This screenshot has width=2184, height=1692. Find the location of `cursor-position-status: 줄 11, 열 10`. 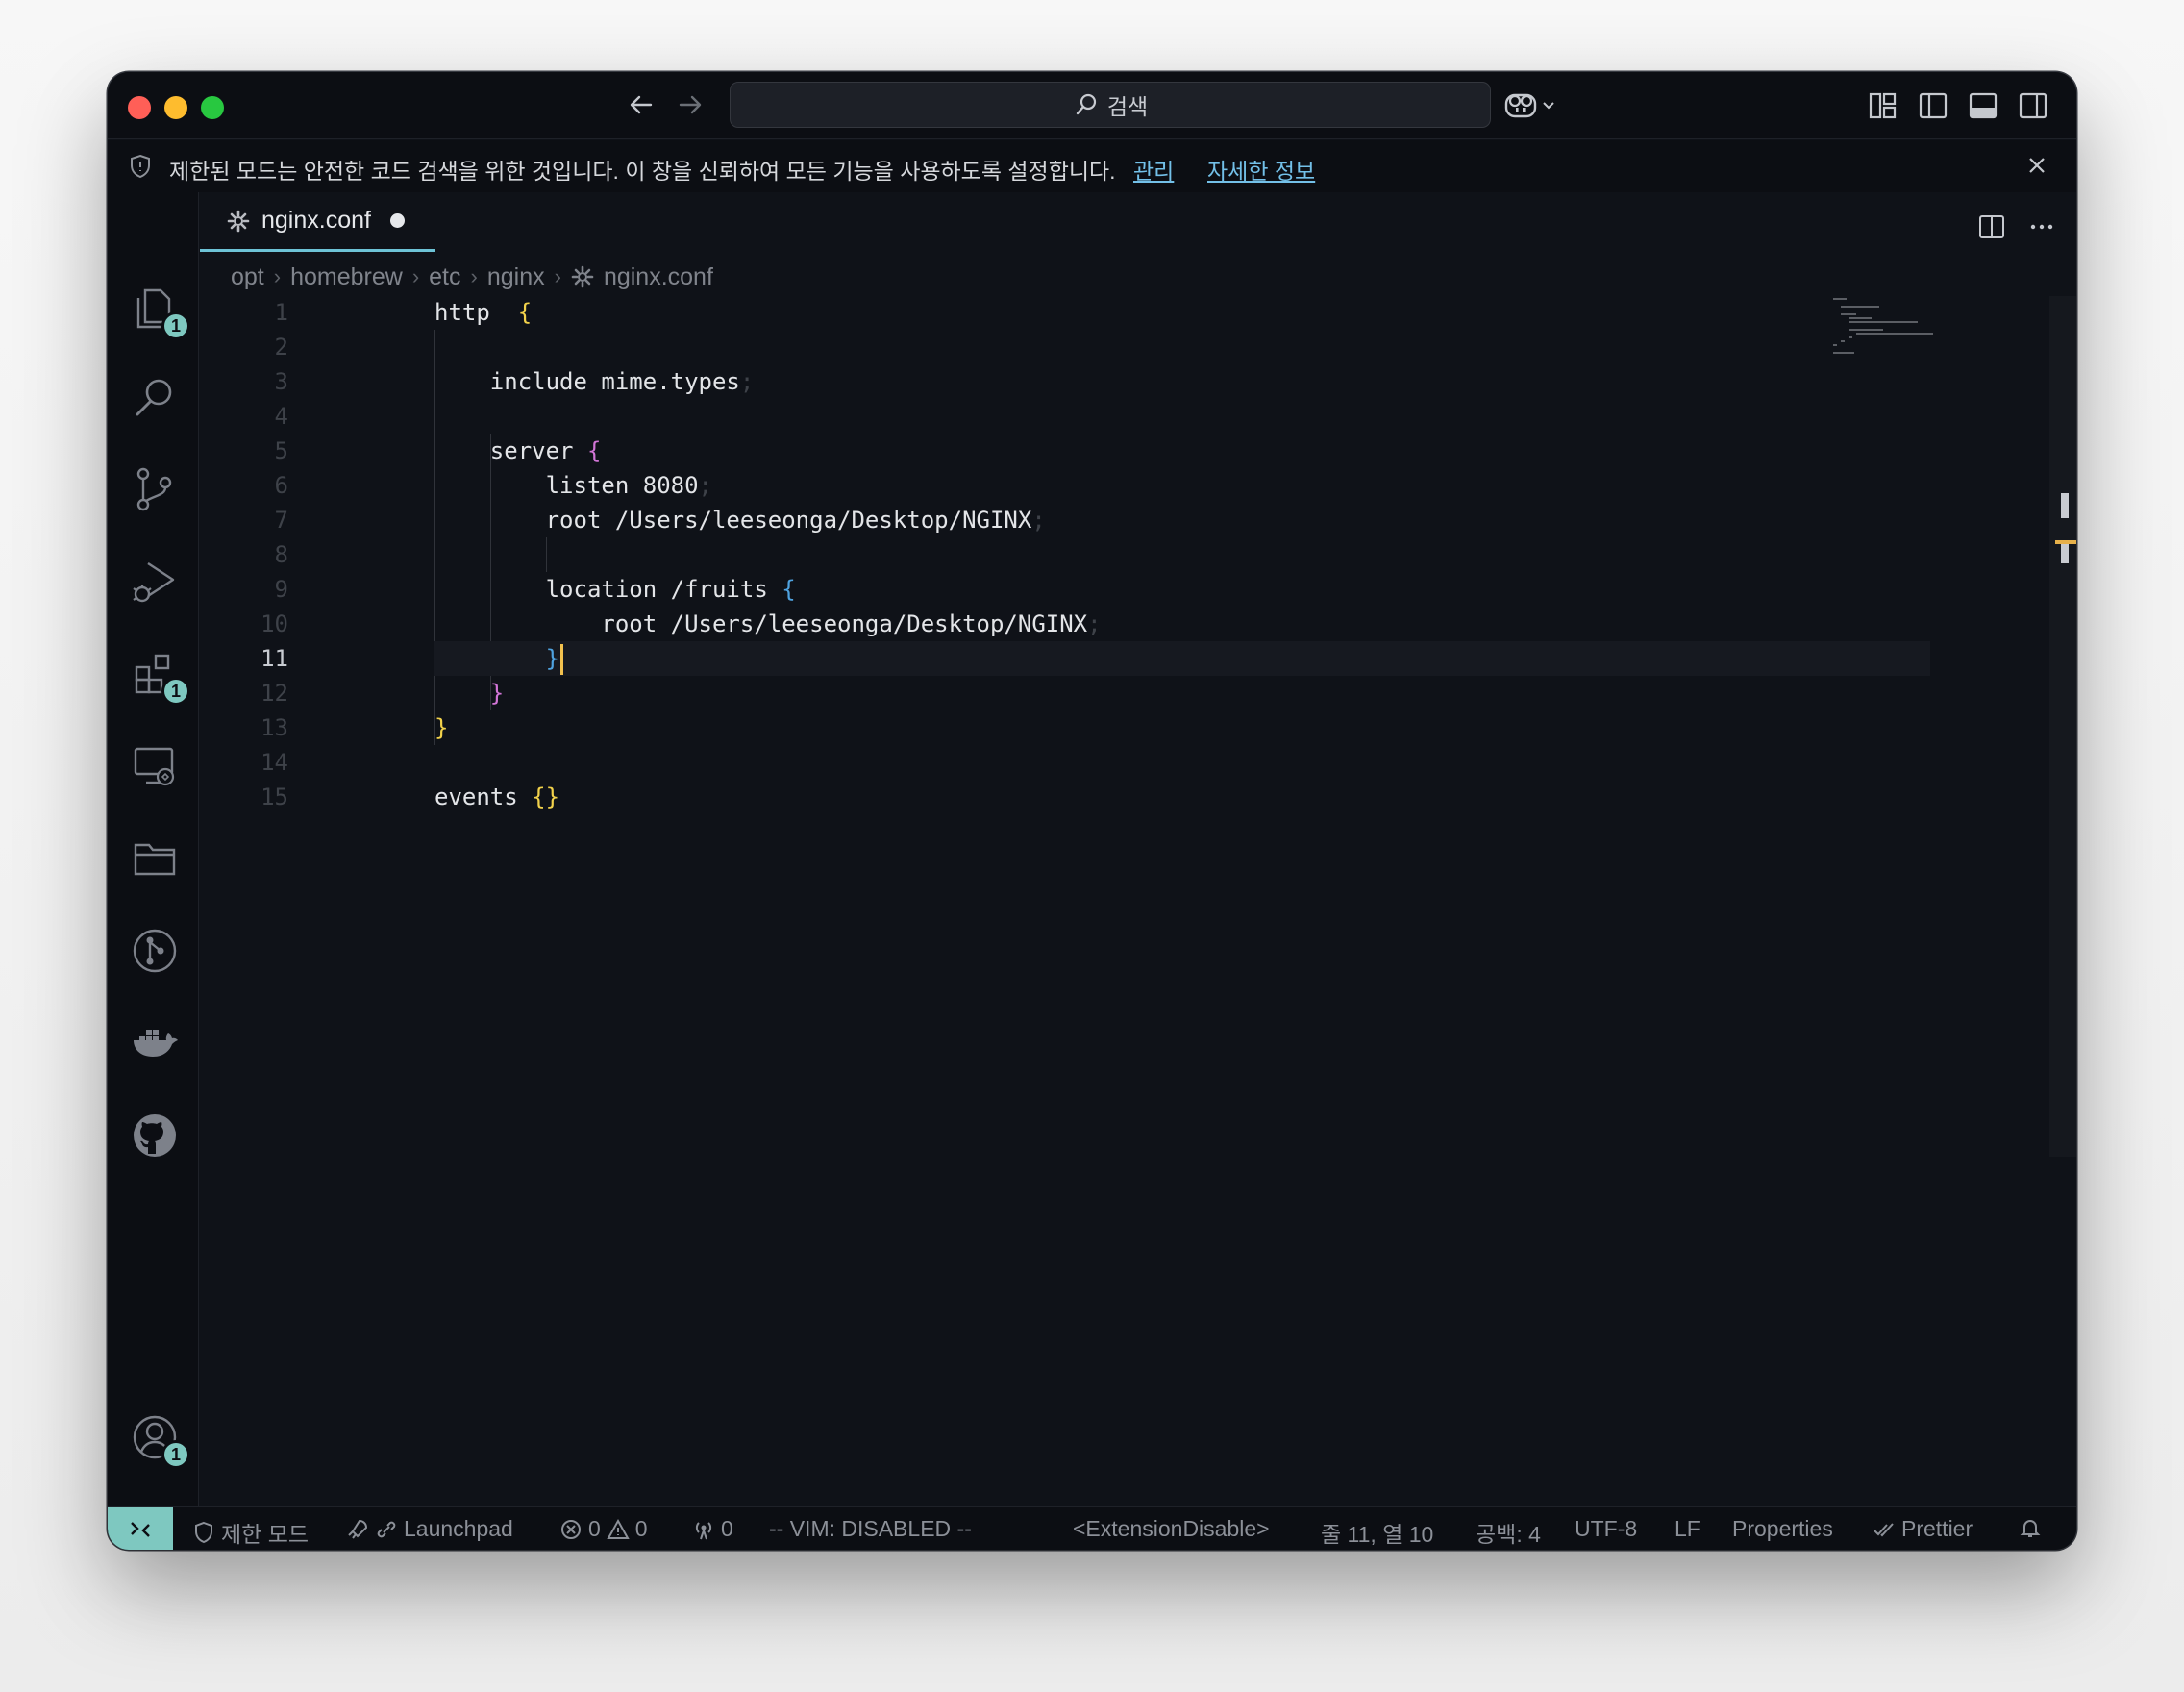

cursor-position-status: 줄 11, 열 10 is located at coordinates (1377, 1532).